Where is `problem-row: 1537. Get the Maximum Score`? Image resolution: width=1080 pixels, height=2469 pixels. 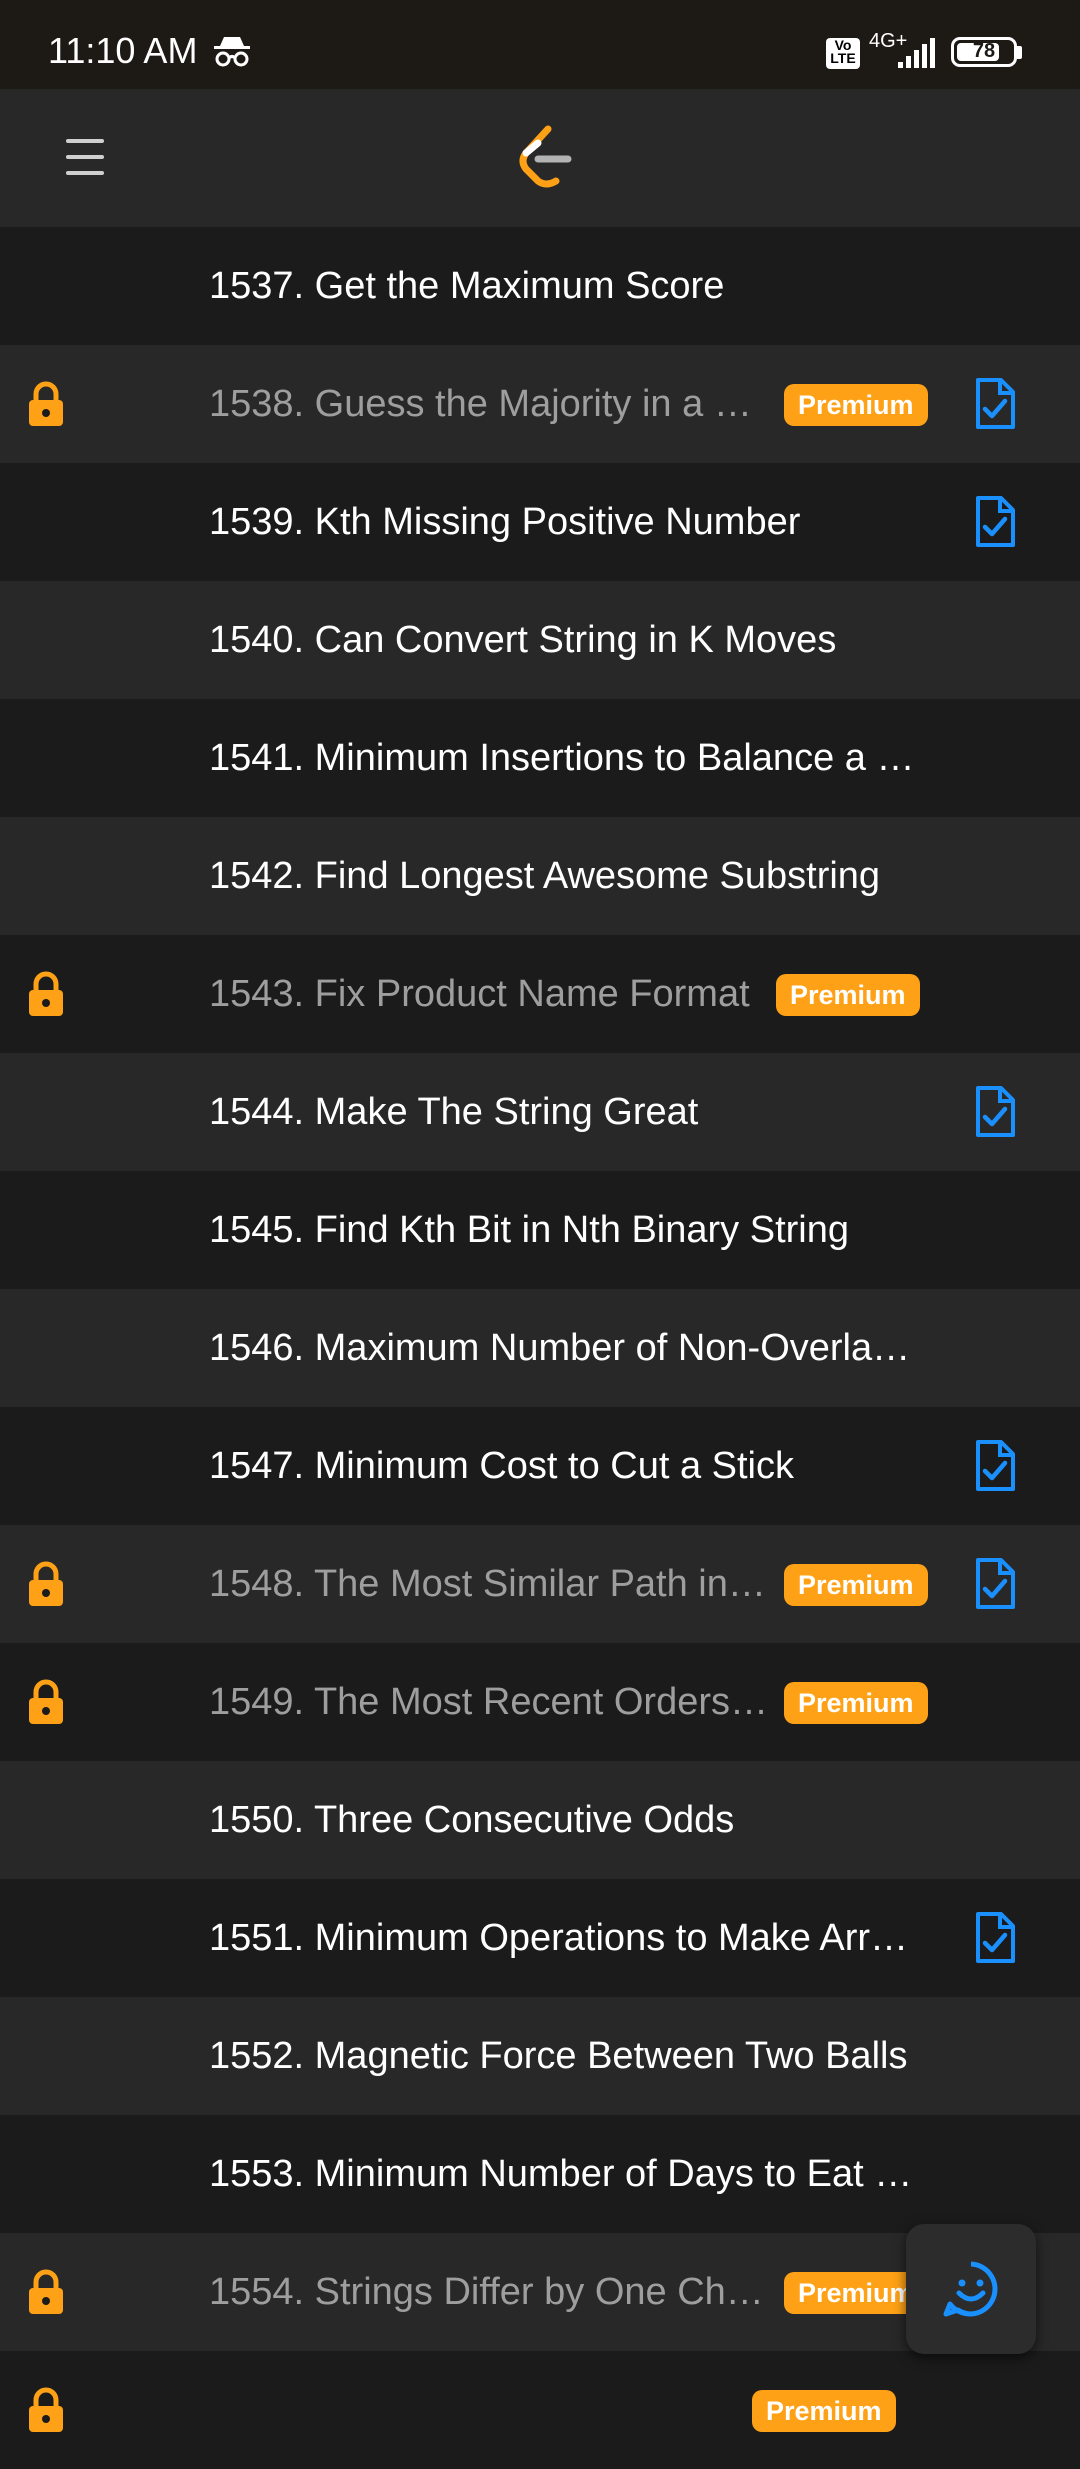
problem-row: 1537. Get the Maximum Score is located at coordinates (540, 286).